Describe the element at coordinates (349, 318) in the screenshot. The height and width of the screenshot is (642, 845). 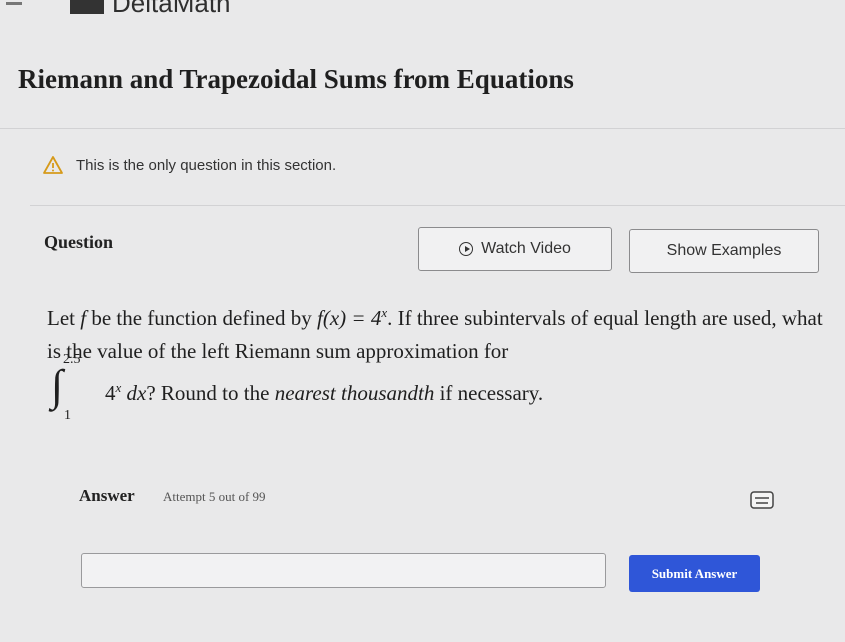
I see `question-text-part: f(x) = 4` at that location.